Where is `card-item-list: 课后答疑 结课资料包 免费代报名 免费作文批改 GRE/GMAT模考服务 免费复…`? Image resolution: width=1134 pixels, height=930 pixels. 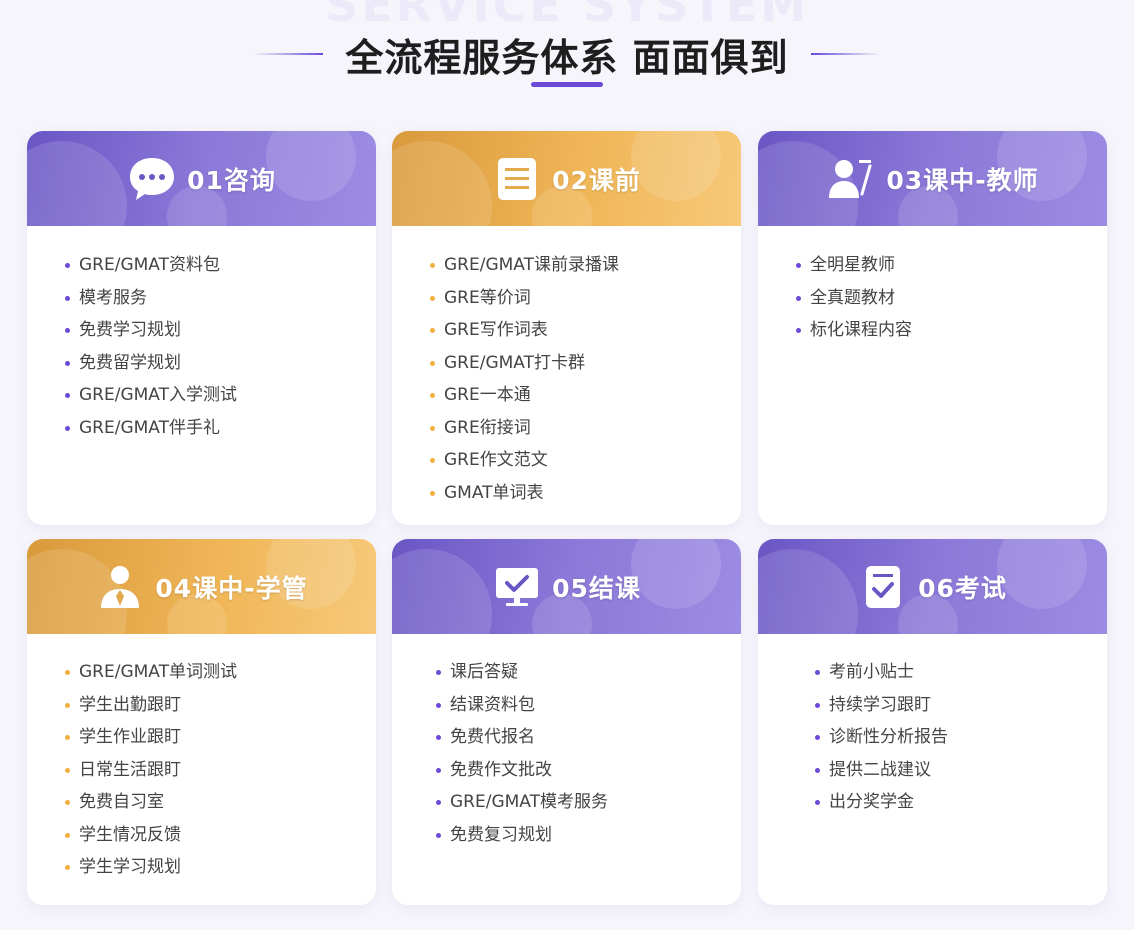
card-item-list: 课后答疑 结课资料包 免费代报名 免费作文批改 GRE/GMAT模考服务 免费复… is located at coordinates (566, 744).